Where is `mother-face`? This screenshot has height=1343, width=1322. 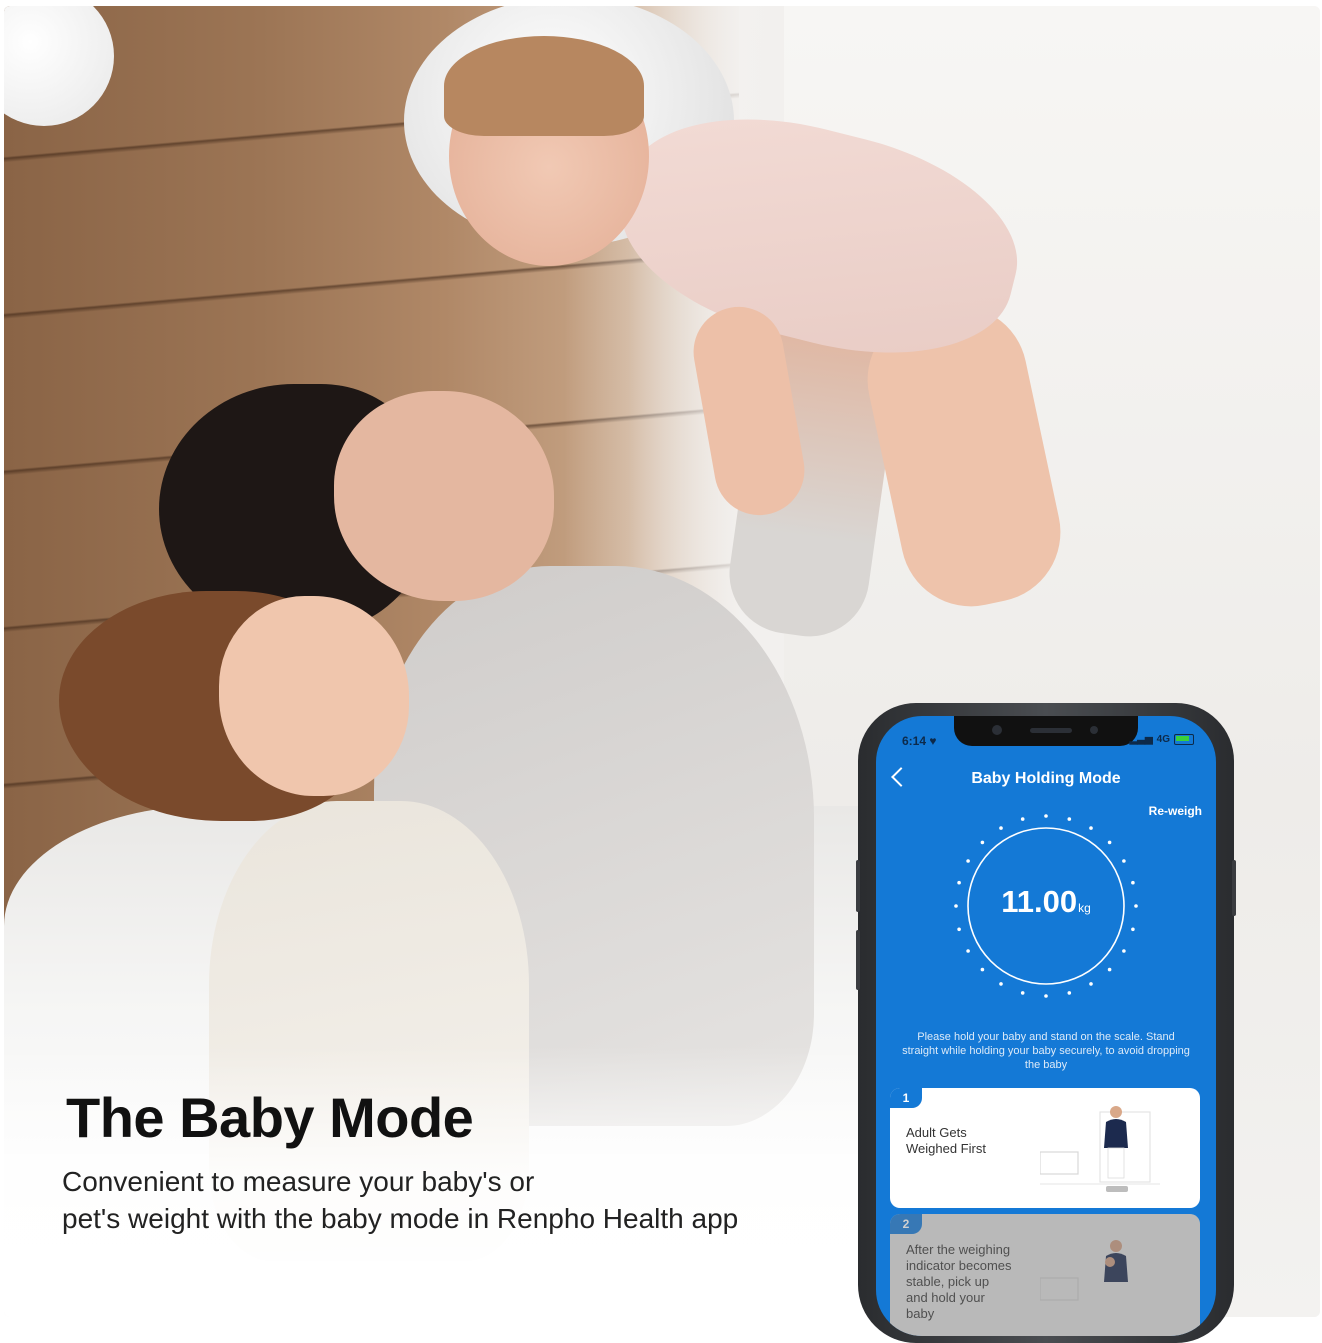 mother-face is located at coordinates (444, 496).